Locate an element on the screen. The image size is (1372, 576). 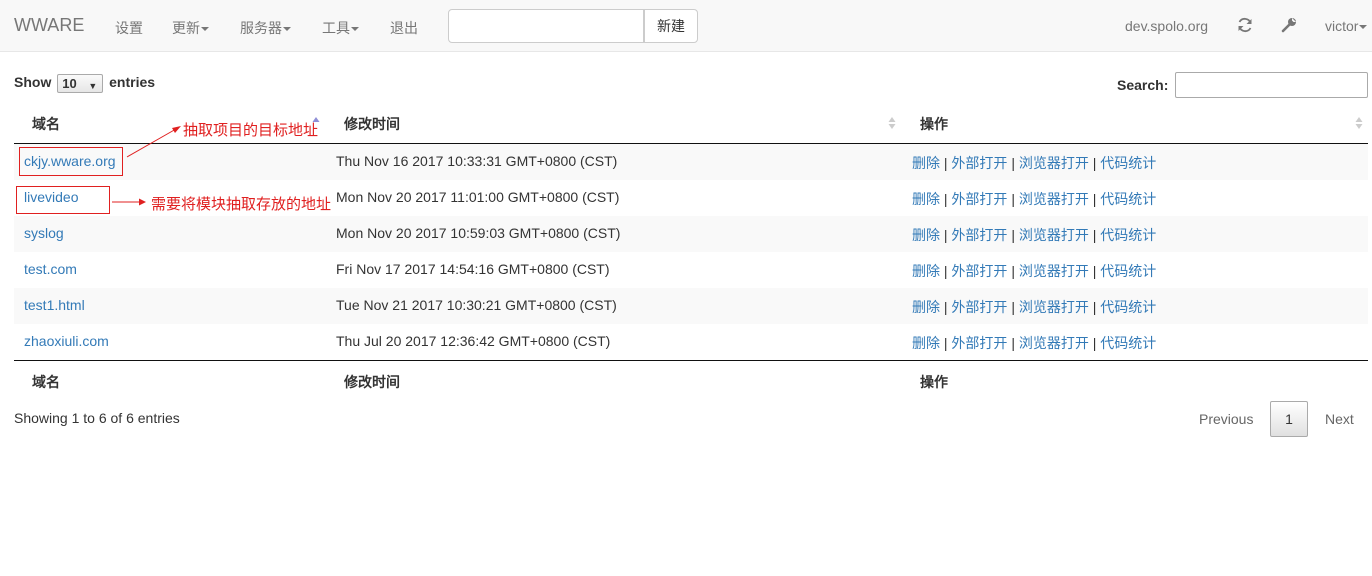
new-button: 新建 is located at coordinates (671, 26).